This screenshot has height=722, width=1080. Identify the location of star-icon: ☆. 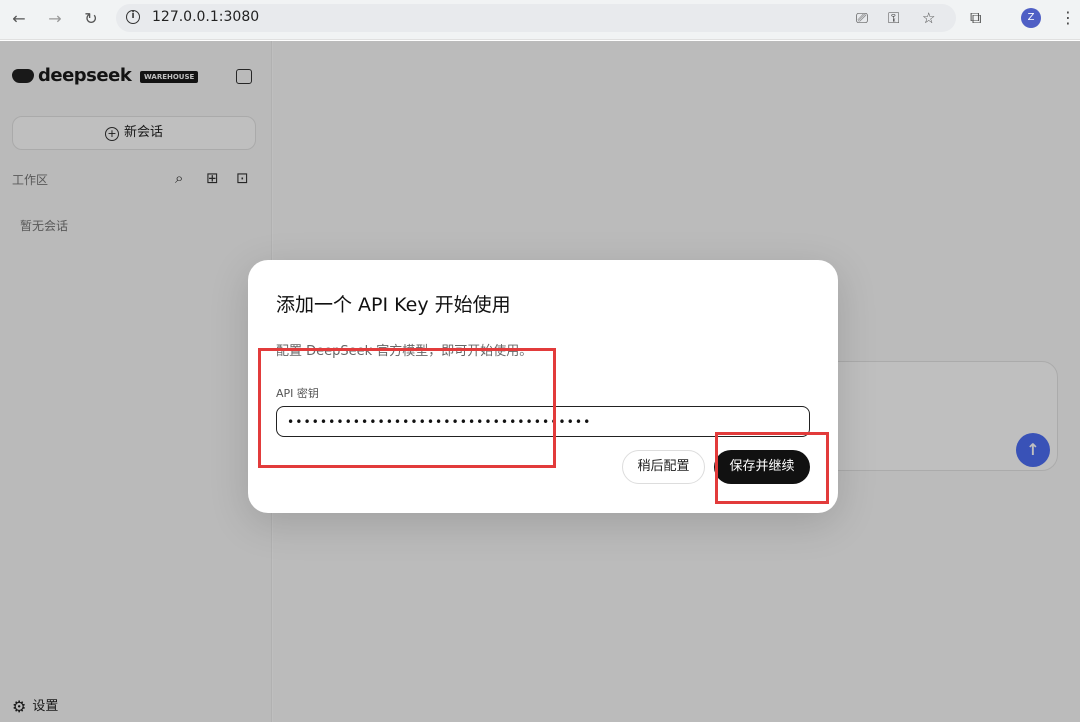
(928, 18).